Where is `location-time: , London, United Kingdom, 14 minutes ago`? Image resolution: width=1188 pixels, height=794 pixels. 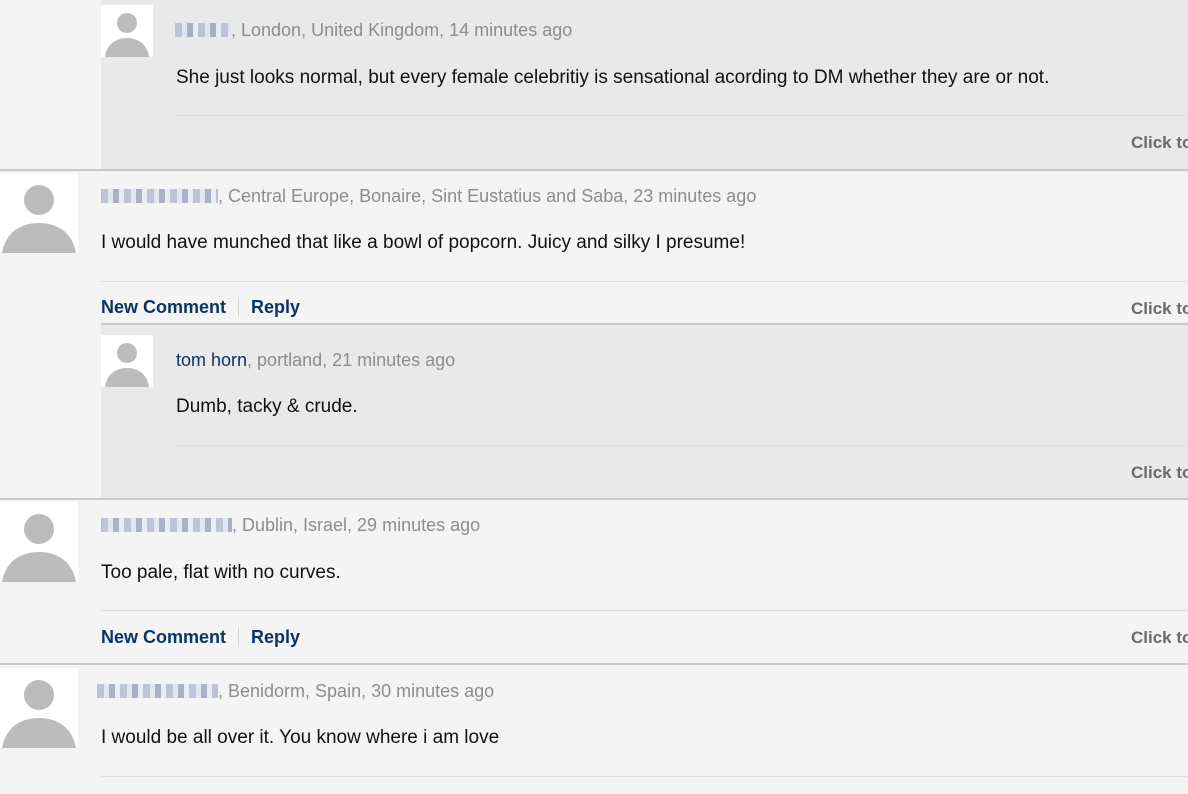 location-time: , London, United Kingdom, 14 minutes ago is located at coordinates (402, 30).